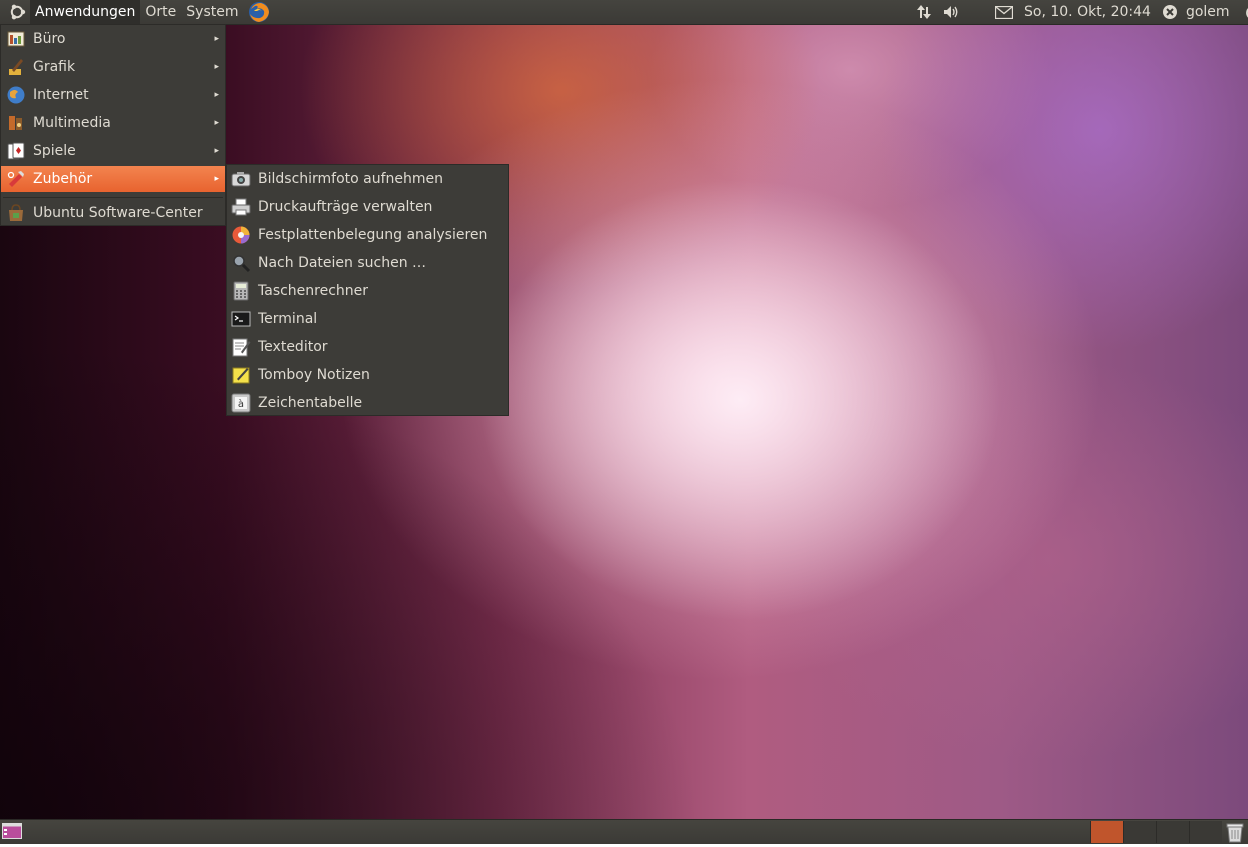  What do you see at coordinates (313, 291) in the screenshot?
I see `submenu-item-label: Taschenrechner` at bounding box center [313, 291].